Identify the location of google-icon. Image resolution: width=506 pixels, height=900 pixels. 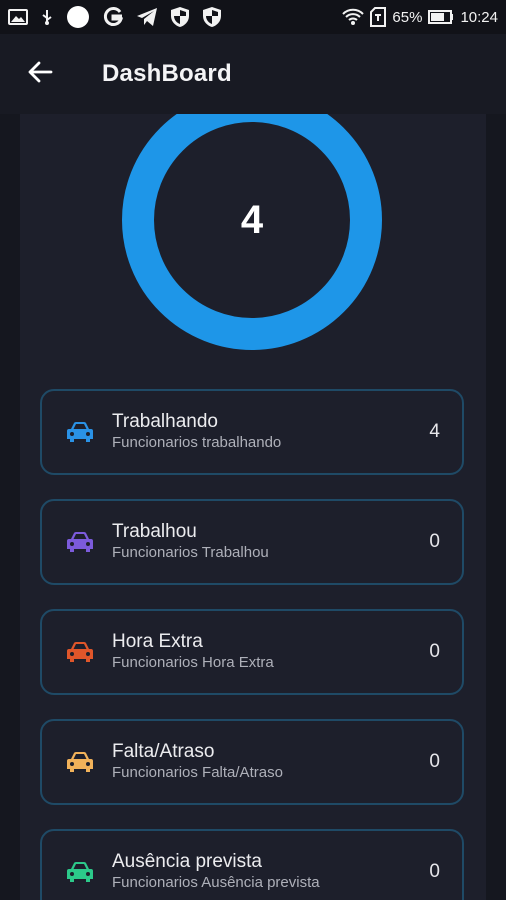
(113, 17).